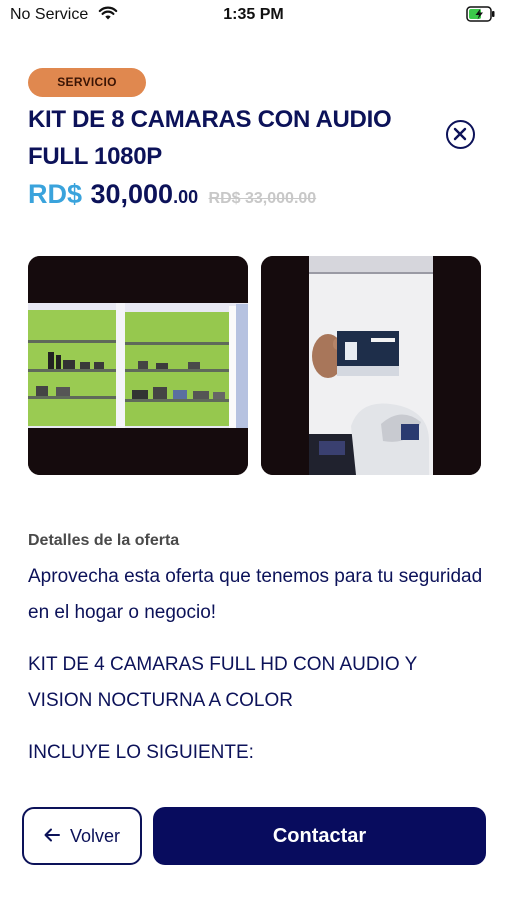 The height and width of the screenshot is (900, 507). I want to click on status-bar: No Service 1:35 PM, so click(253, 15).